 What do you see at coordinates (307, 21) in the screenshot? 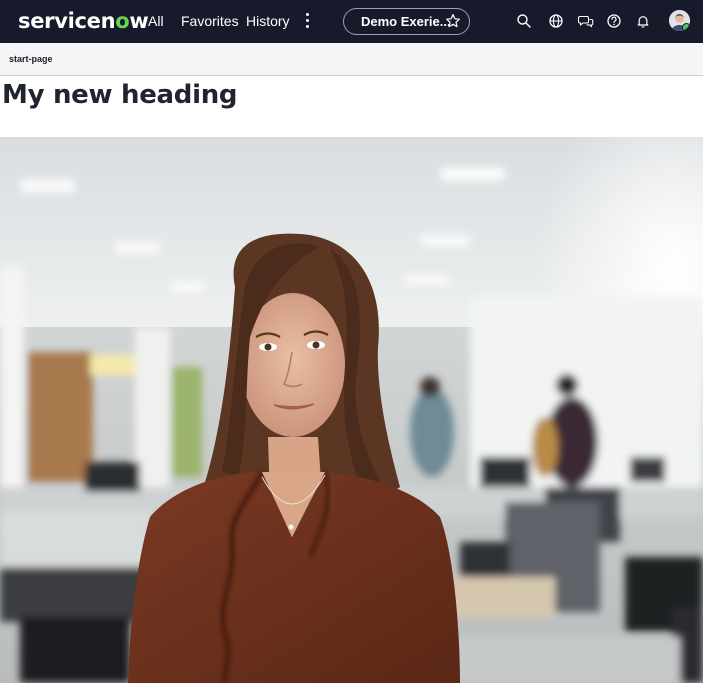
I see `more-menu-icon` at bounding box center [307, 21].